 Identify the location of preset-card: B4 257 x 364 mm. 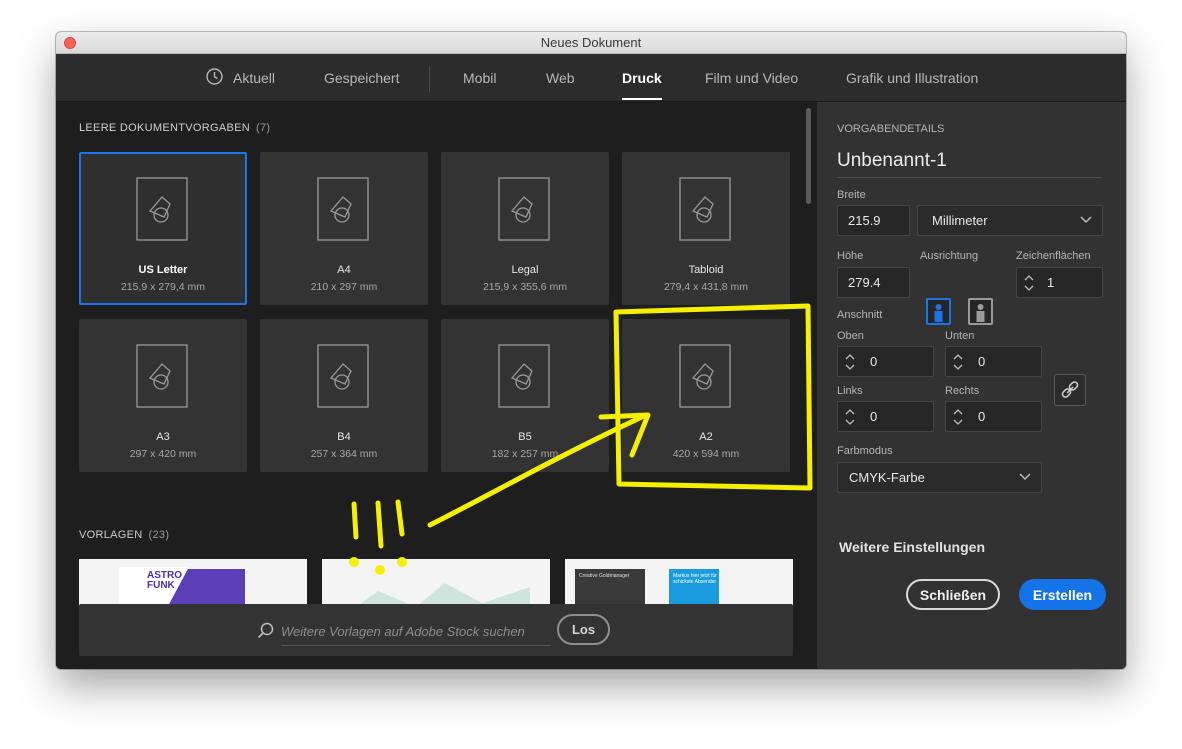
(344, 395).